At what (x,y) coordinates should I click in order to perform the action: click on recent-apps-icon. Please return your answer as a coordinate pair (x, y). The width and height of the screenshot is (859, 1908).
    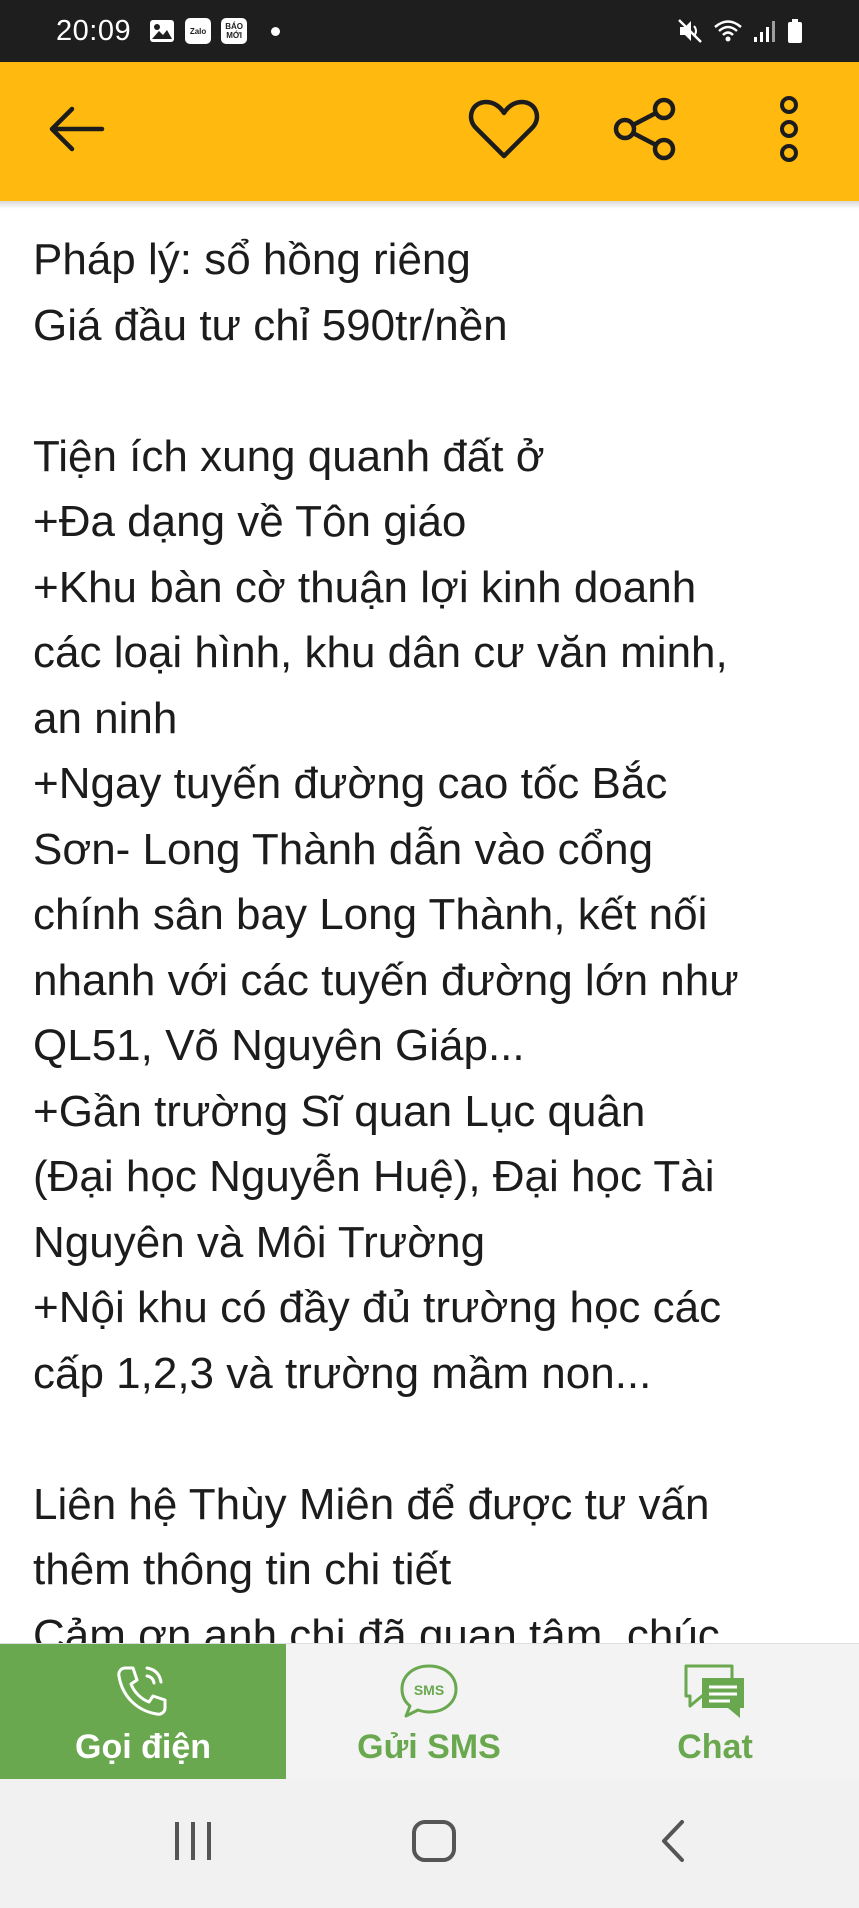
    Looking at the image, I should click on (193, 1843).